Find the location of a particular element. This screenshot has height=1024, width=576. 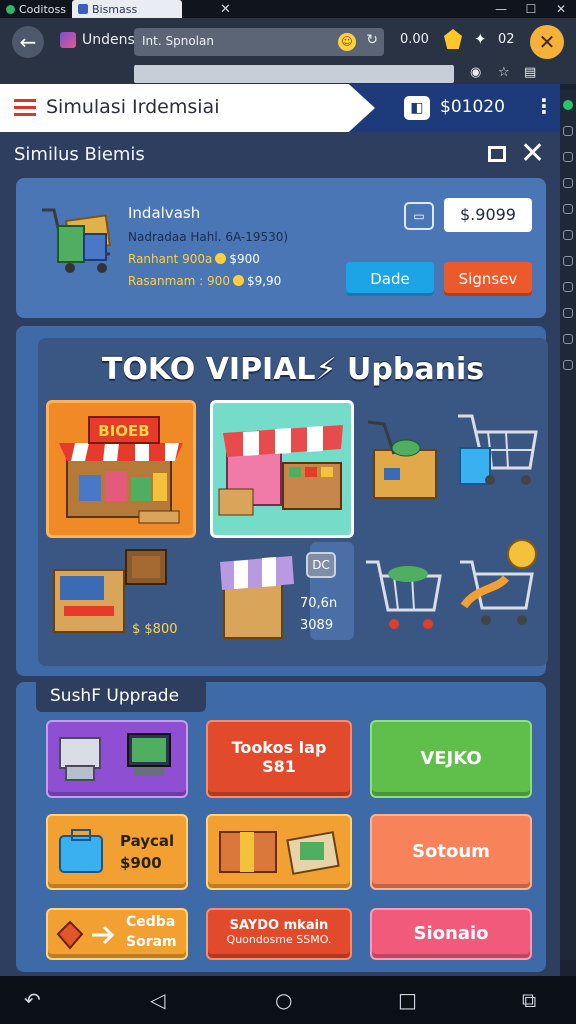

tab-coditoss: Coditoss is located at coordinates (36, 9).